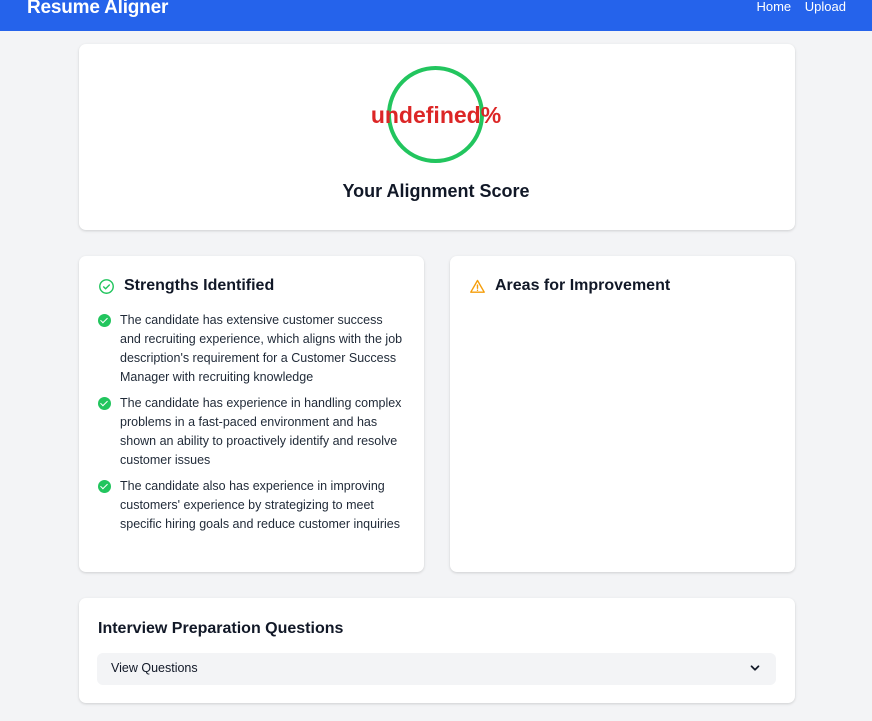 This screenshot has height=721, width=872. What do you see at coordinates (221, 628) in the screenshot?
I see `questions-title: Interview Preparation Questions` at bounding box center [221, 628].